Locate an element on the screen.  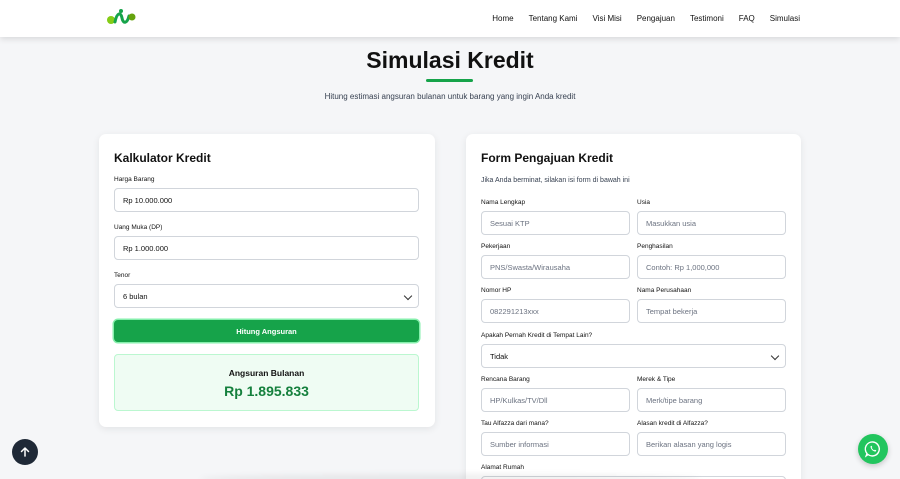
job-label: Pekerjaan is located at coordinates (496, 246).